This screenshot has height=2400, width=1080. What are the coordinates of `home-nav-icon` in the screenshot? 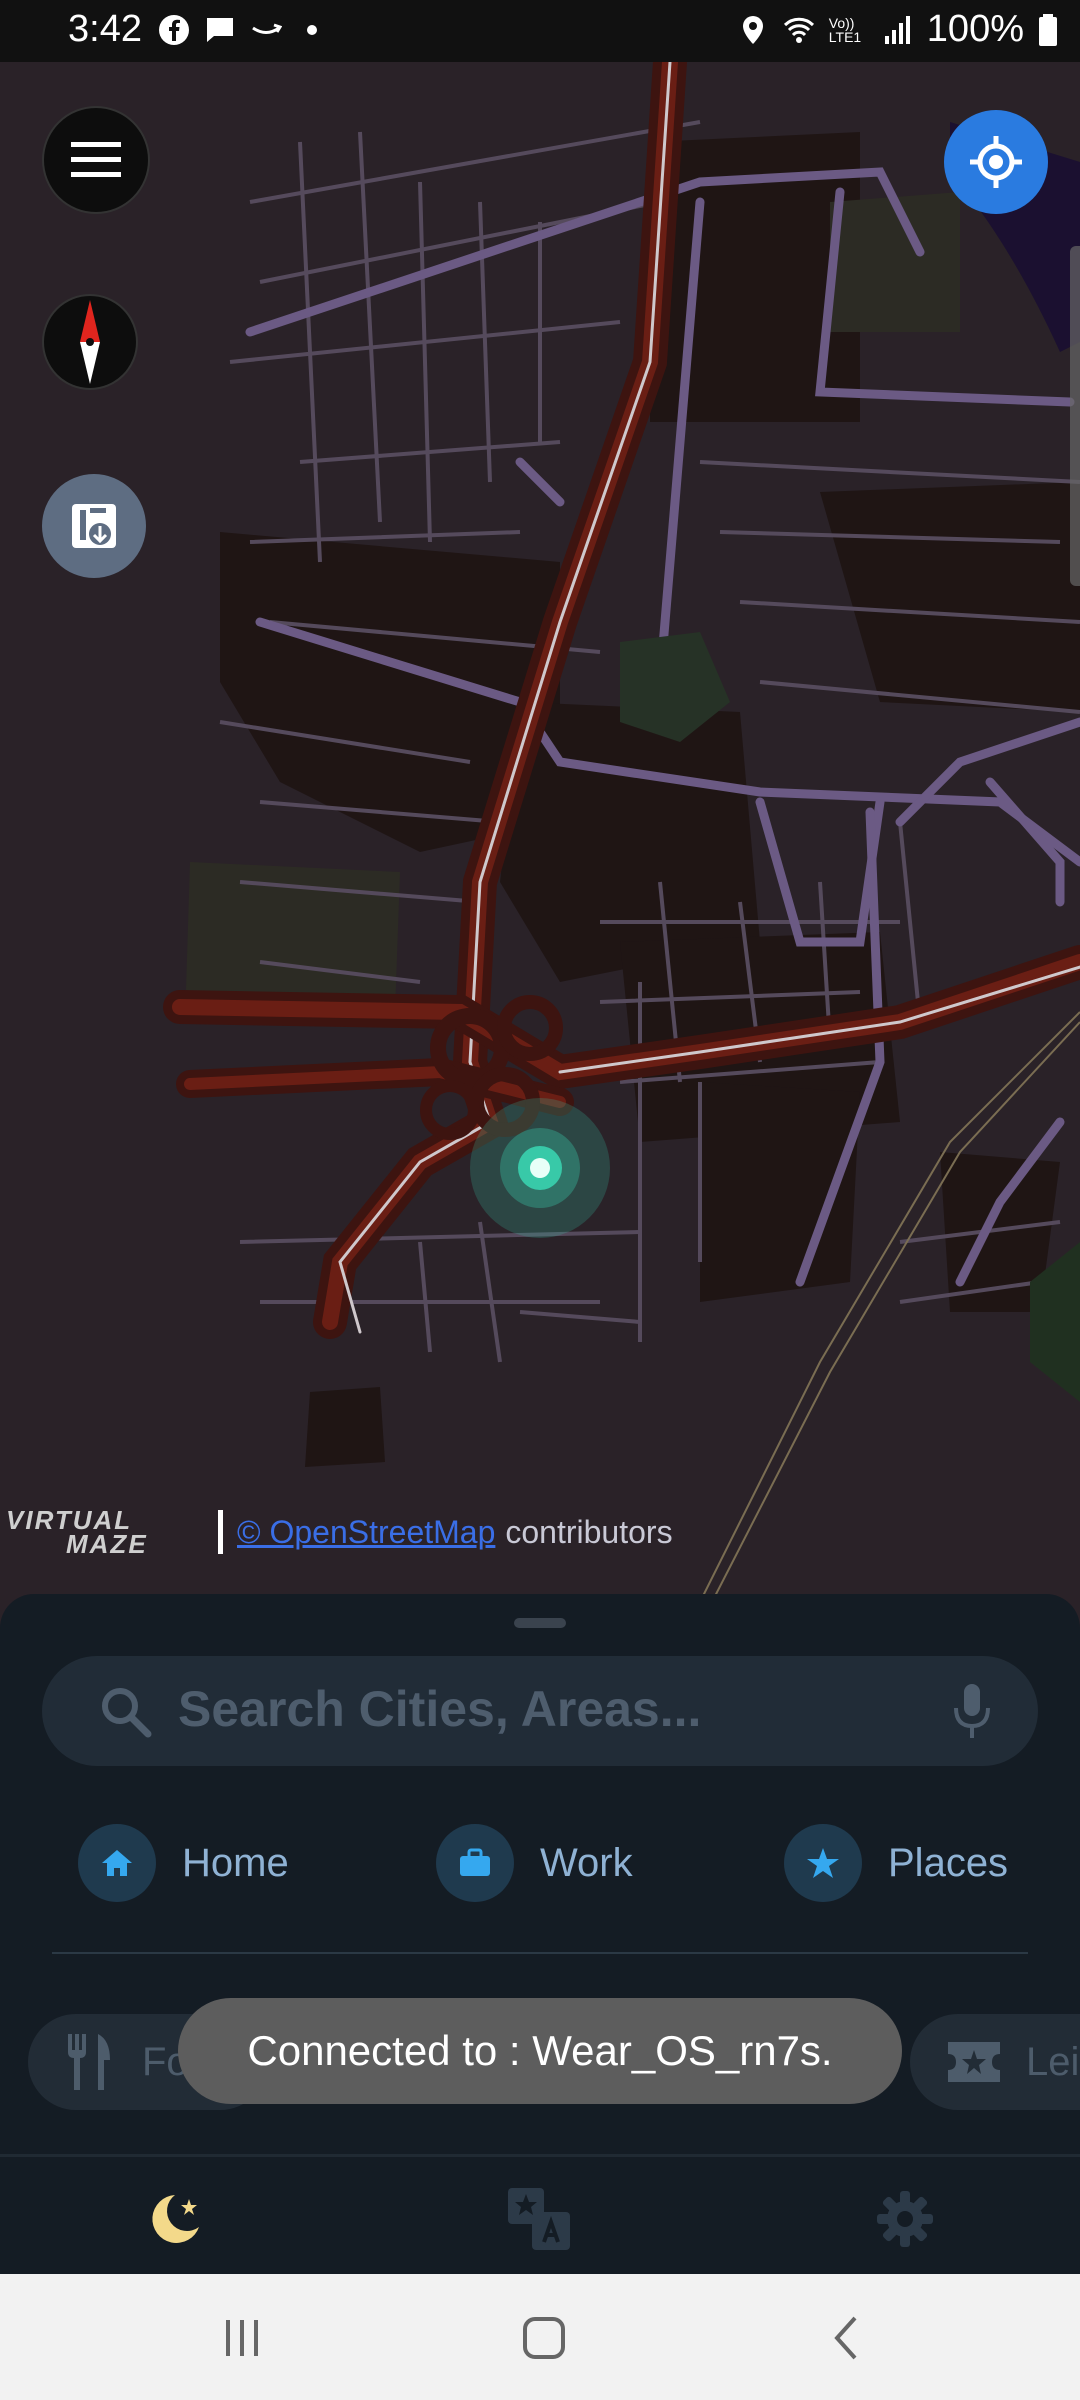 It's located at (544, 2338).